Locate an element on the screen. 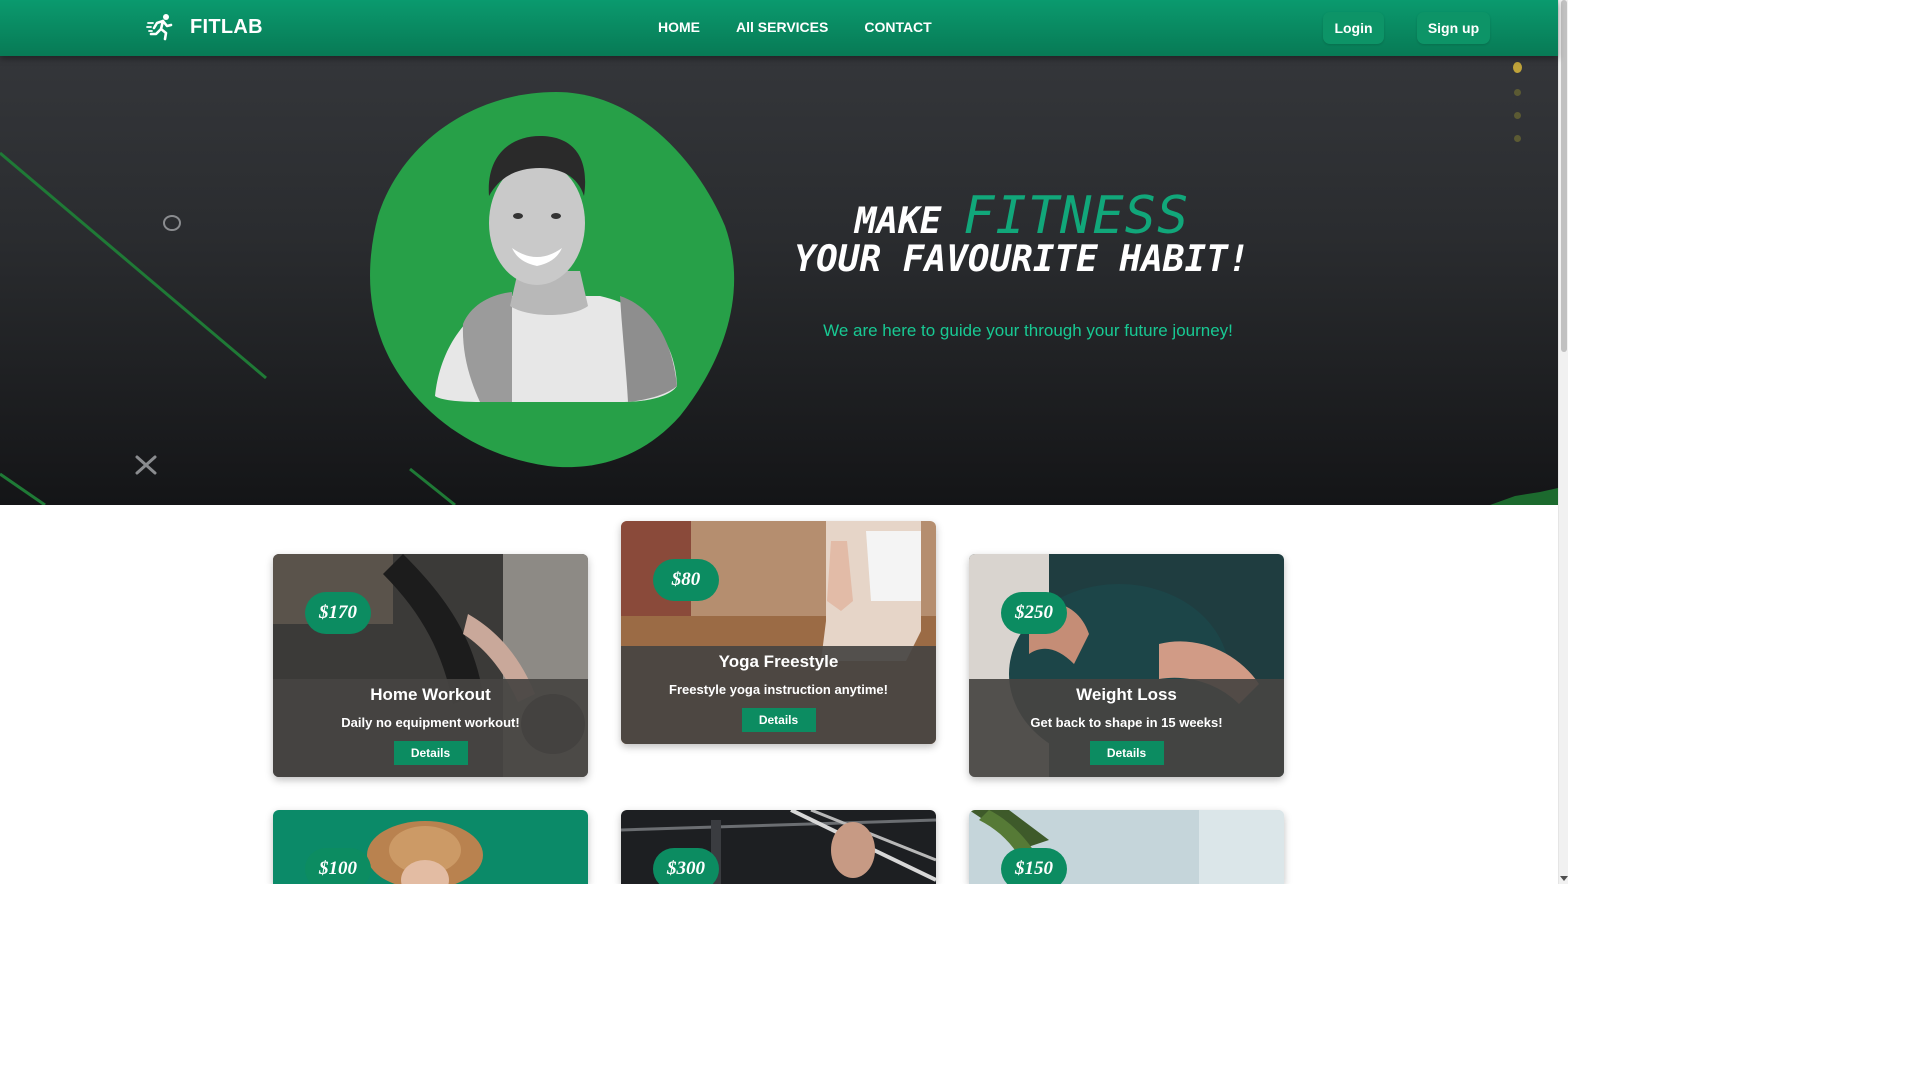  page-scrollbar is located at coordinates (1563, 442).